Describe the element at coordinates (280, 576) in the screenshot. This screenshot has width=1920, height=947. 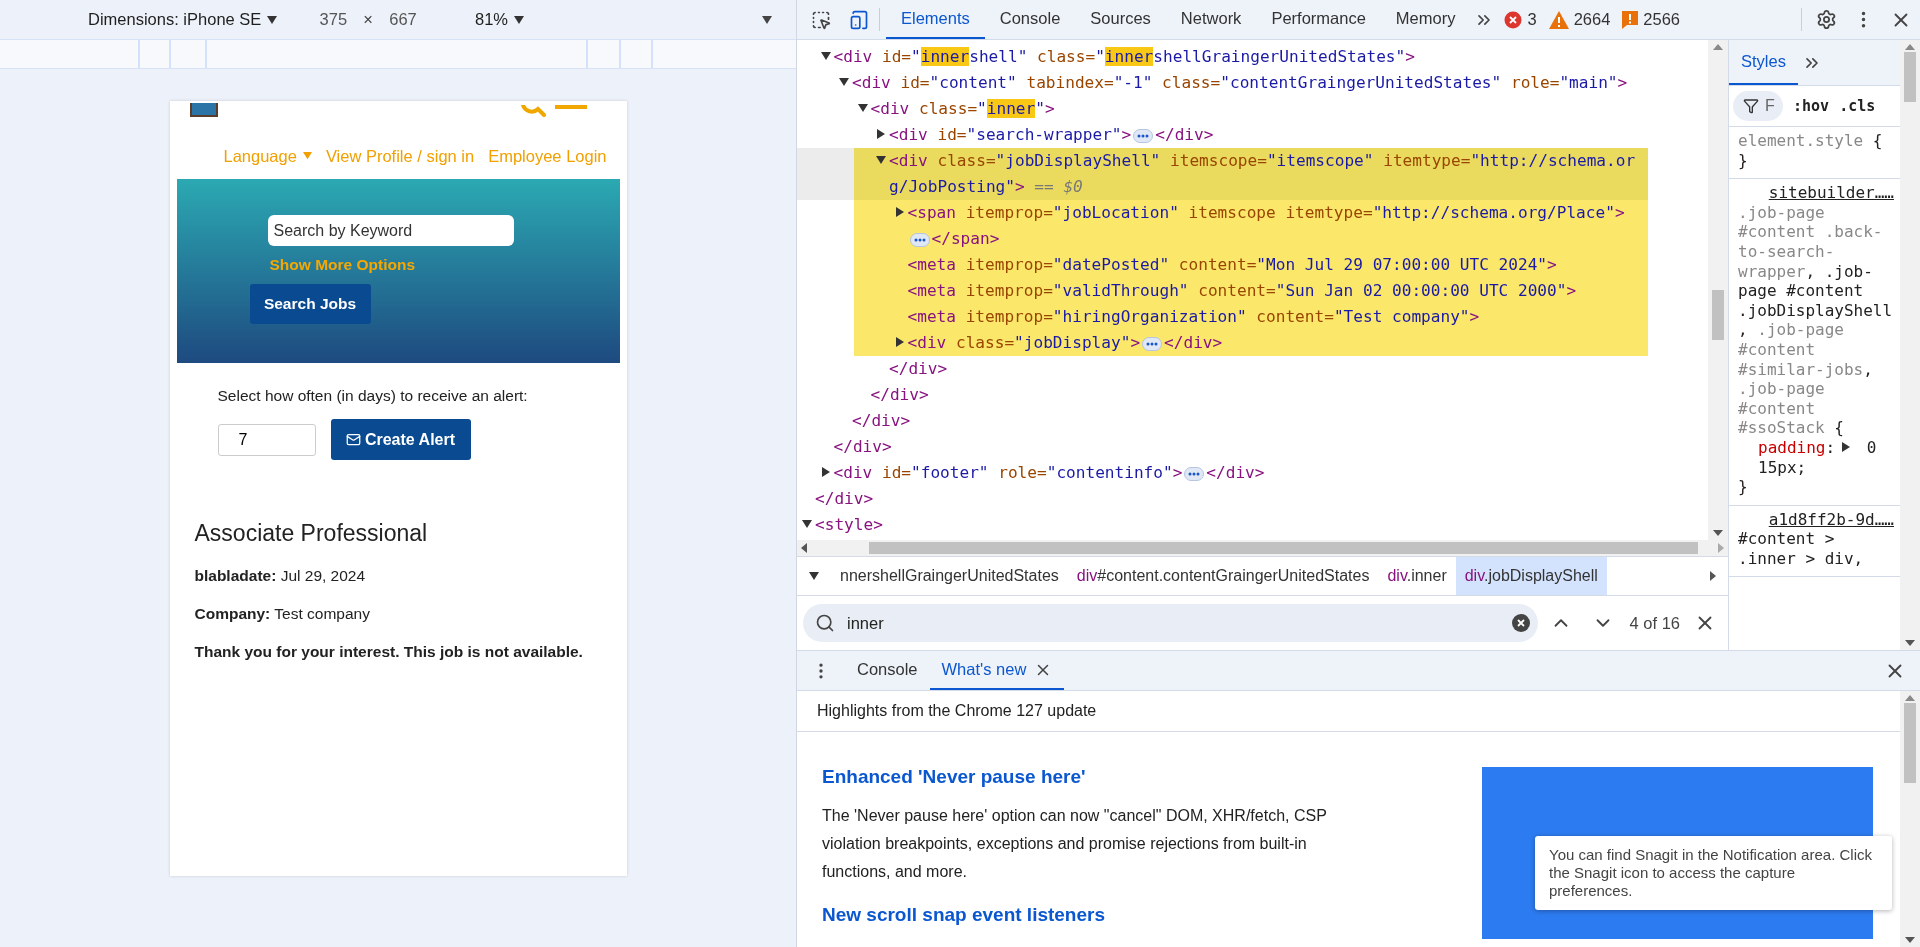
I see `job-detail: blabladate: Jul 29, 2024` at that location.